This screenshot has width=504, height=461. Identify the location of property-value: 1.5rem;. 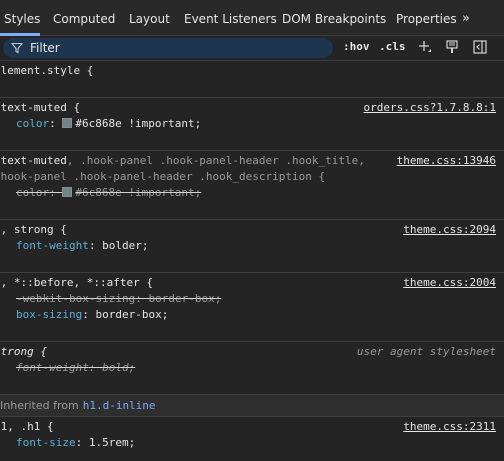
(112, 442).